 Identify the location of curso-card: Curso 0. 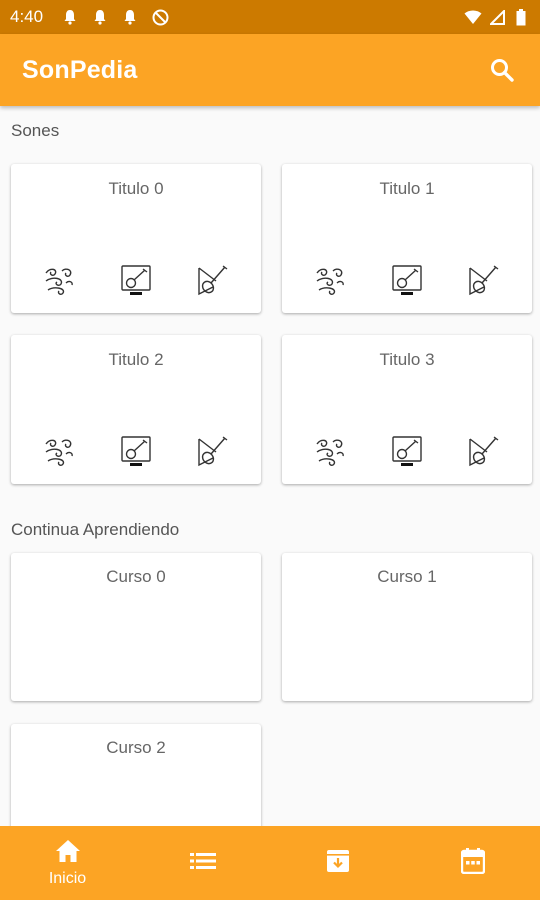
(136, 627).